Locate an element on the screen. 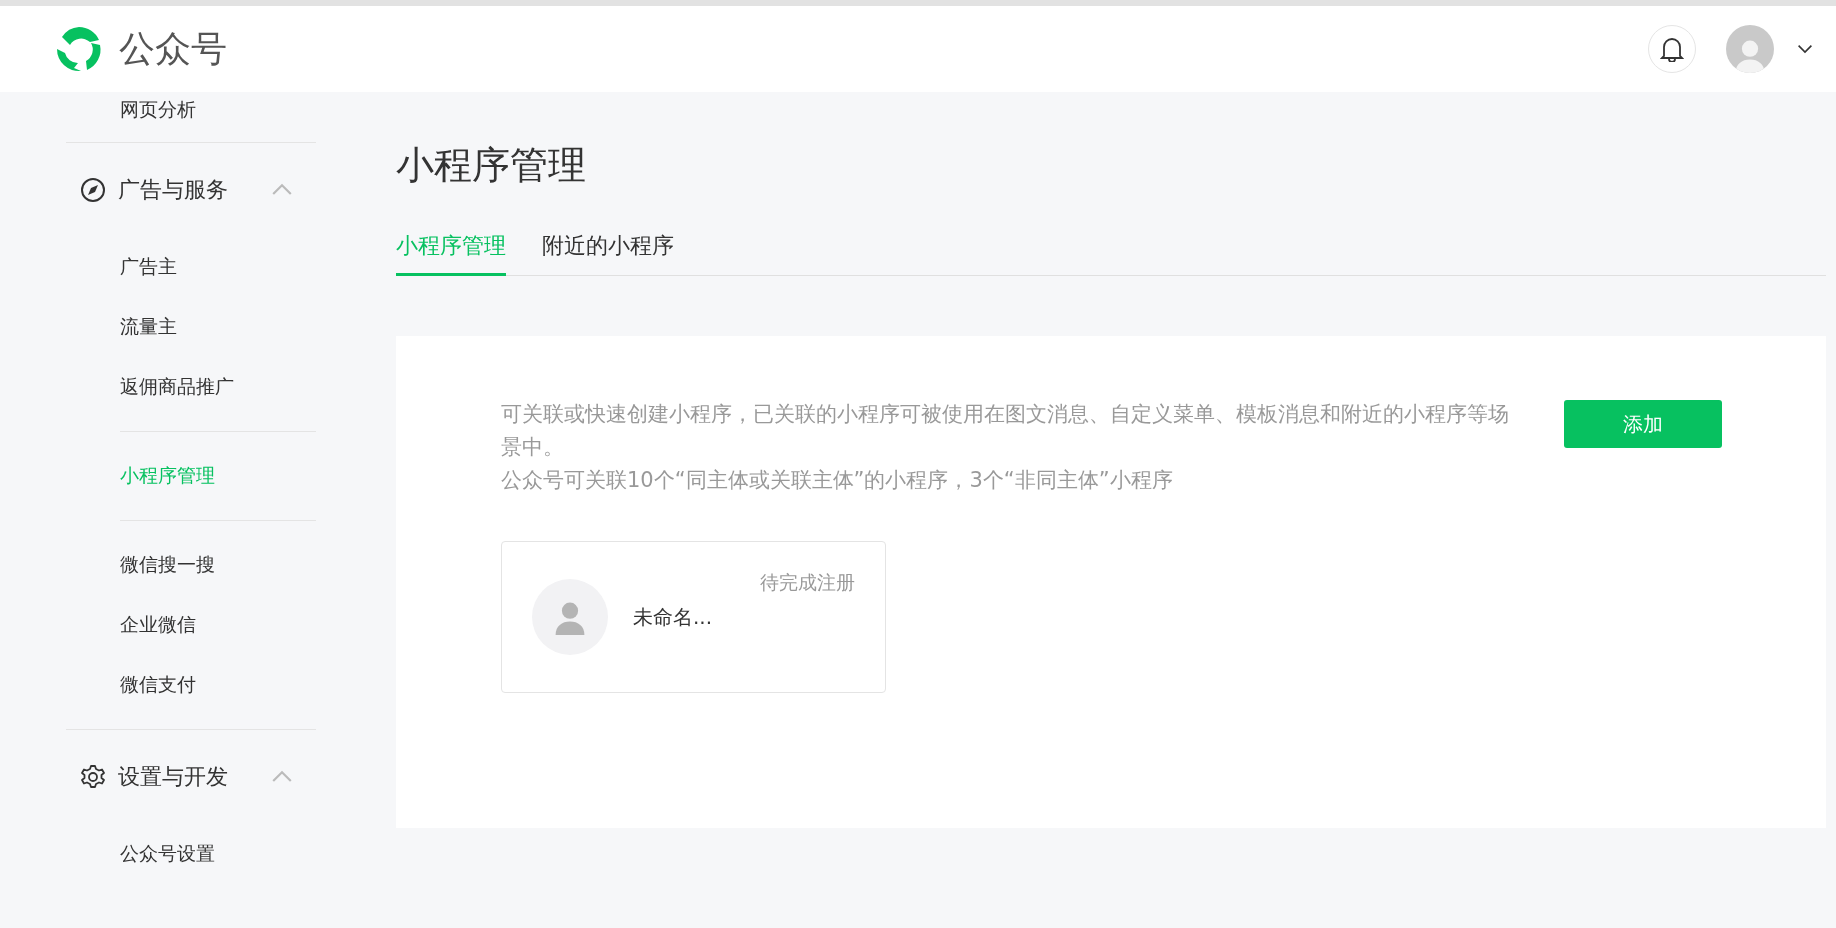 The width and height of the screenshot is (1836, 928). sidebar-item: 微信支付 is located at coordinates (191, 685).